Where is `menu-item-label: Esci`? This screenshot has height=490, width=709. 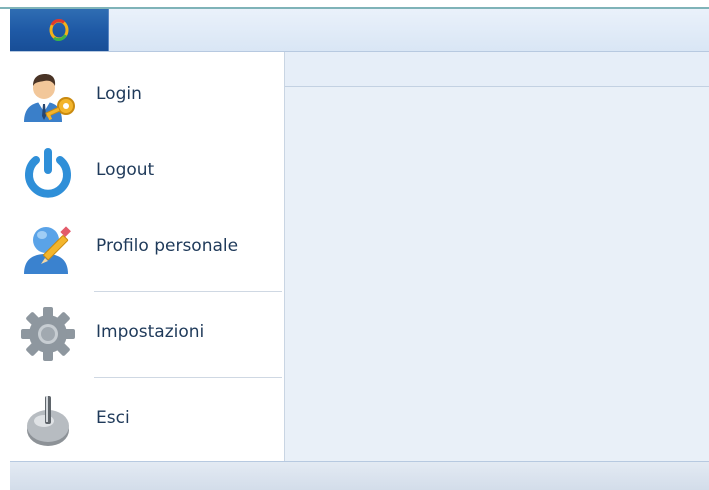
menu-item-label: Esci is located at coordinates (113, 418).